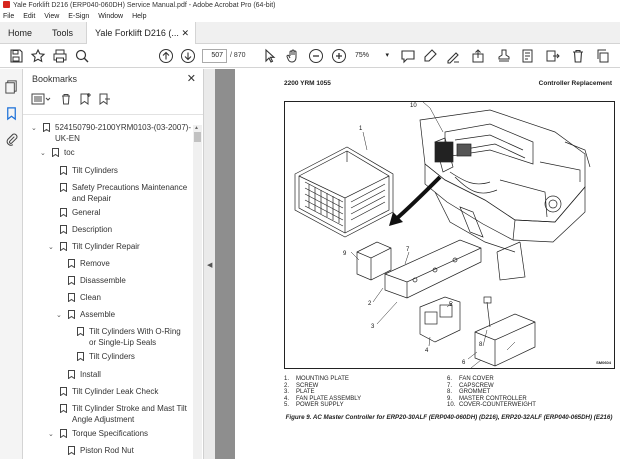 The width and height of the screenshot is (620, 459). Describe the element at coordinates (110, 16) in the screenshot. I see `menu-window: Window` at that location.